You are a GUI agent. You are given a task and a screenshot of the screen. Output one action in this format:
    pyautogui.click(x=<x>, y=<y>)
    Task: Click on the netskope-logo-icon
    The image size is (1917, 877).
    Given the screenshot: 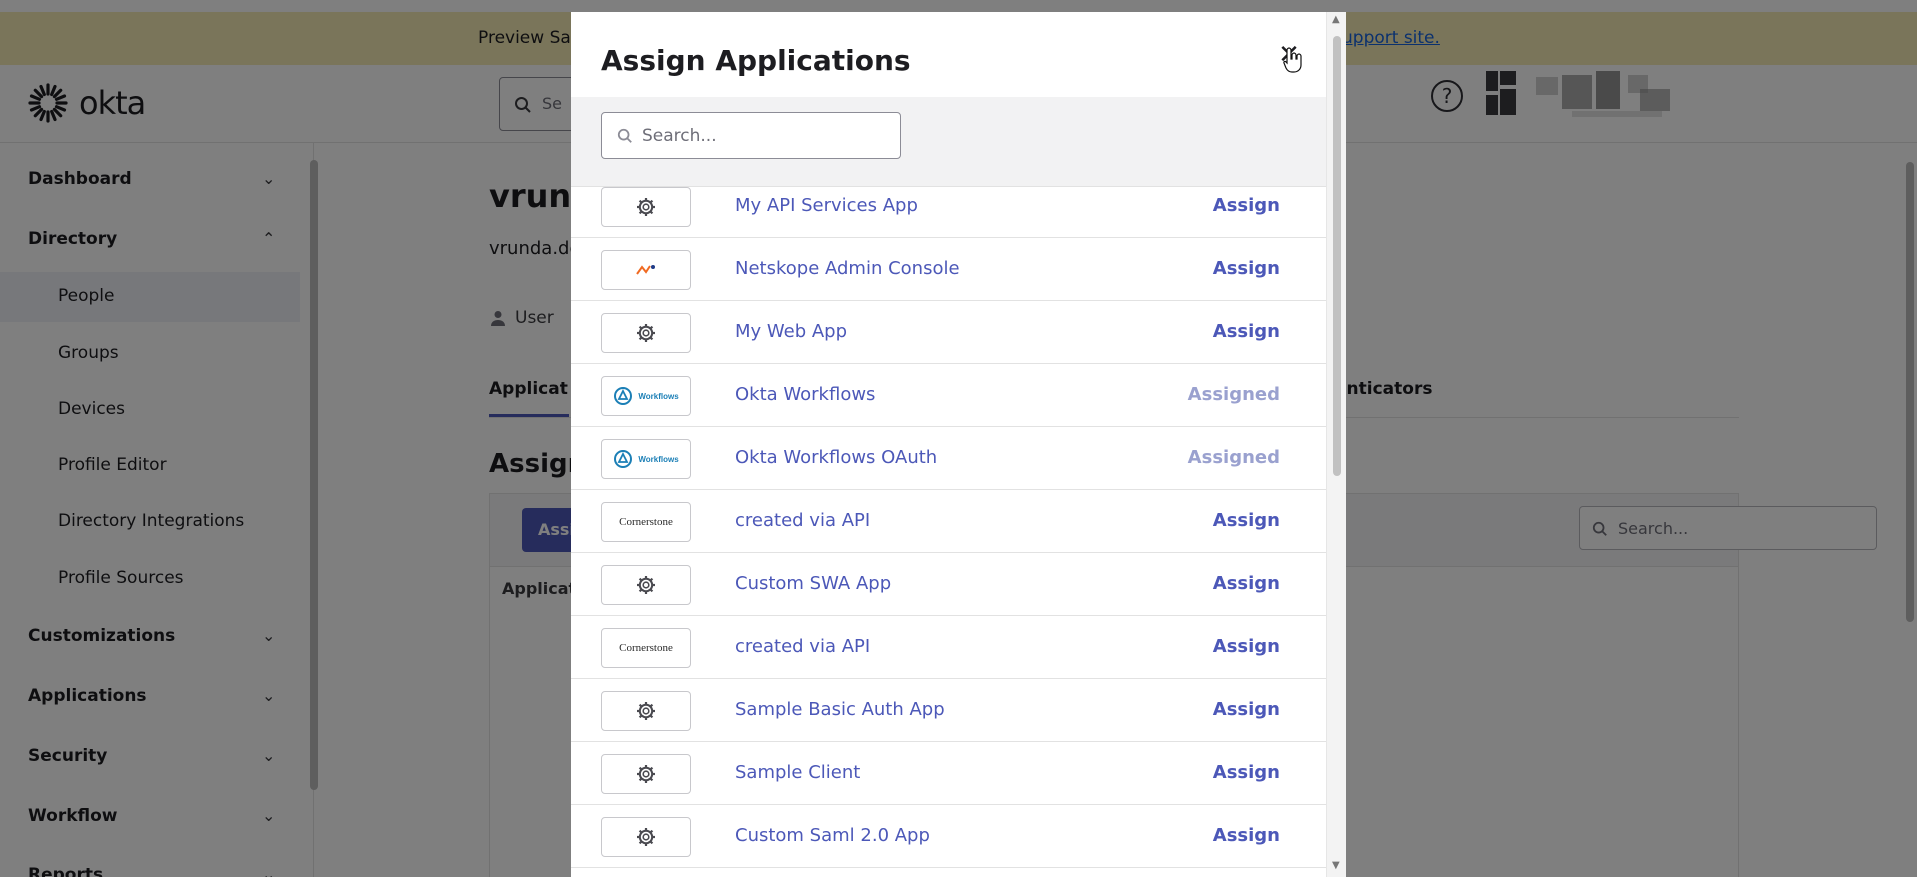 What is the action you would take?
    pyautogui.click(x=645, y=270)
    